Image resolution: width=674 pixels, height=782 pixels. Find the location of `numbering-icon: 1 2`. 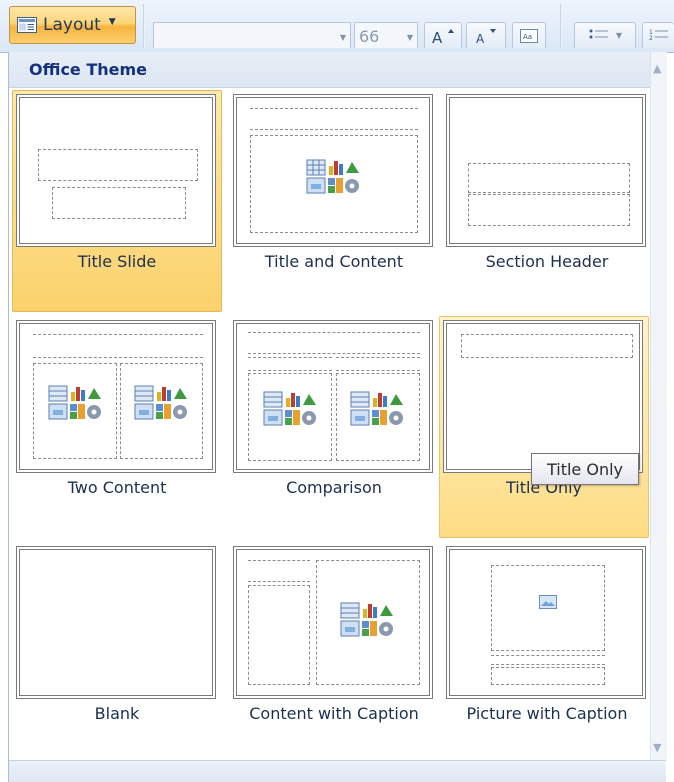

numbering-icon: 1 2 is located at coordinates (658, 35).